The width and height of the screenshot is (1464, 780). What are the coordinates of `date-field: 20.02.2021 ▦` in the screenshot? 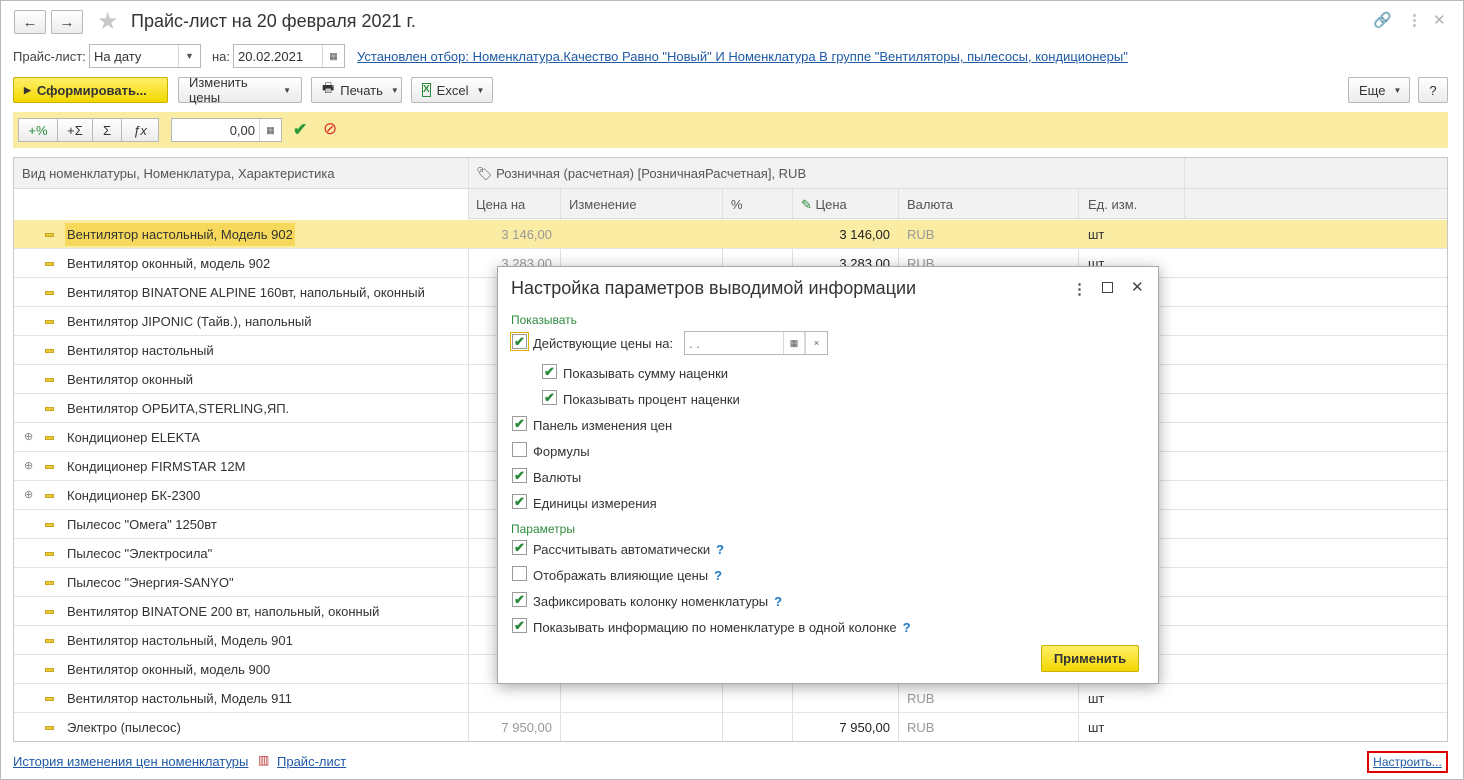 It's located at (289, 56).